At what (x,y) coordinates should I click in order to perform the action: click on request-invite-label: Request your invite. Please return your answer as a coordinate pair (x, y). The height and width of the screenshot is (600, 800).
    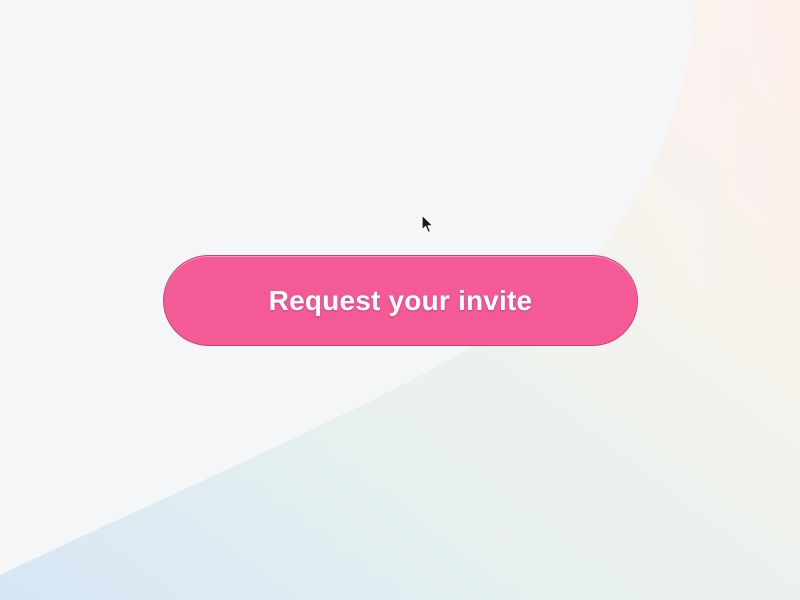
    Looking at the image, I should click on (400, 300).